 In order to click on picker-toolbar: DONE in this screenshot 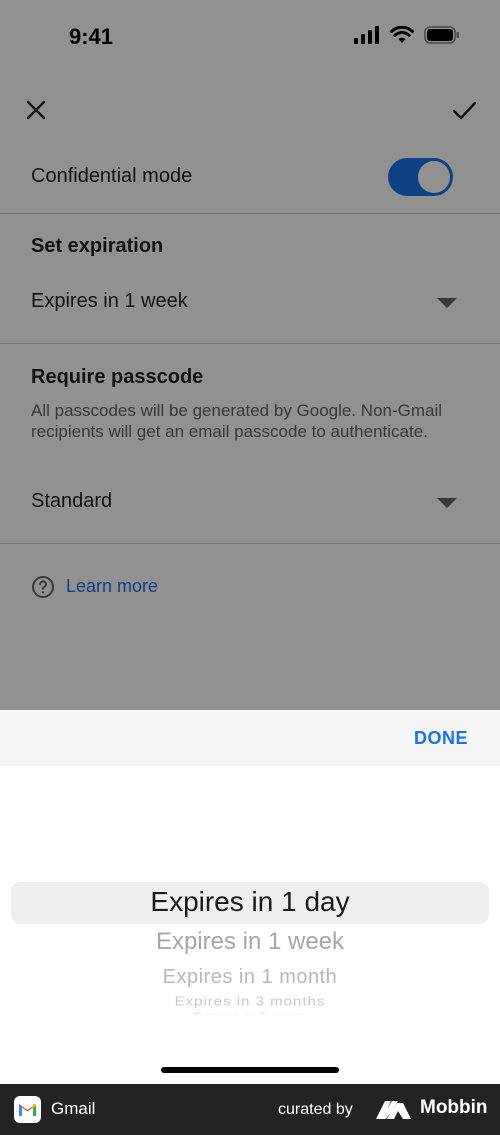, I will do `click(250, 738)`.